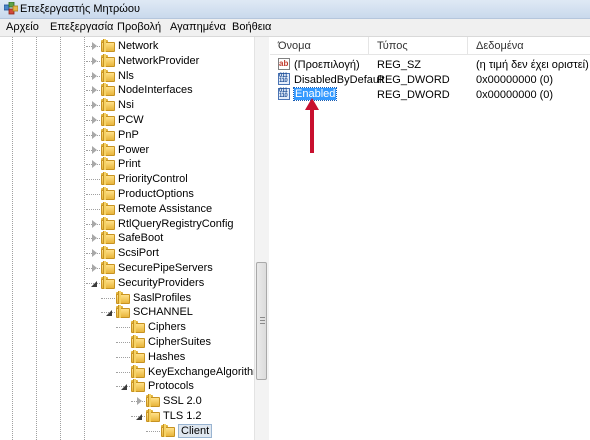 The width and height of the screenshot is (590, 440). I want to click on tree-node: PCW, so click(127, 120).